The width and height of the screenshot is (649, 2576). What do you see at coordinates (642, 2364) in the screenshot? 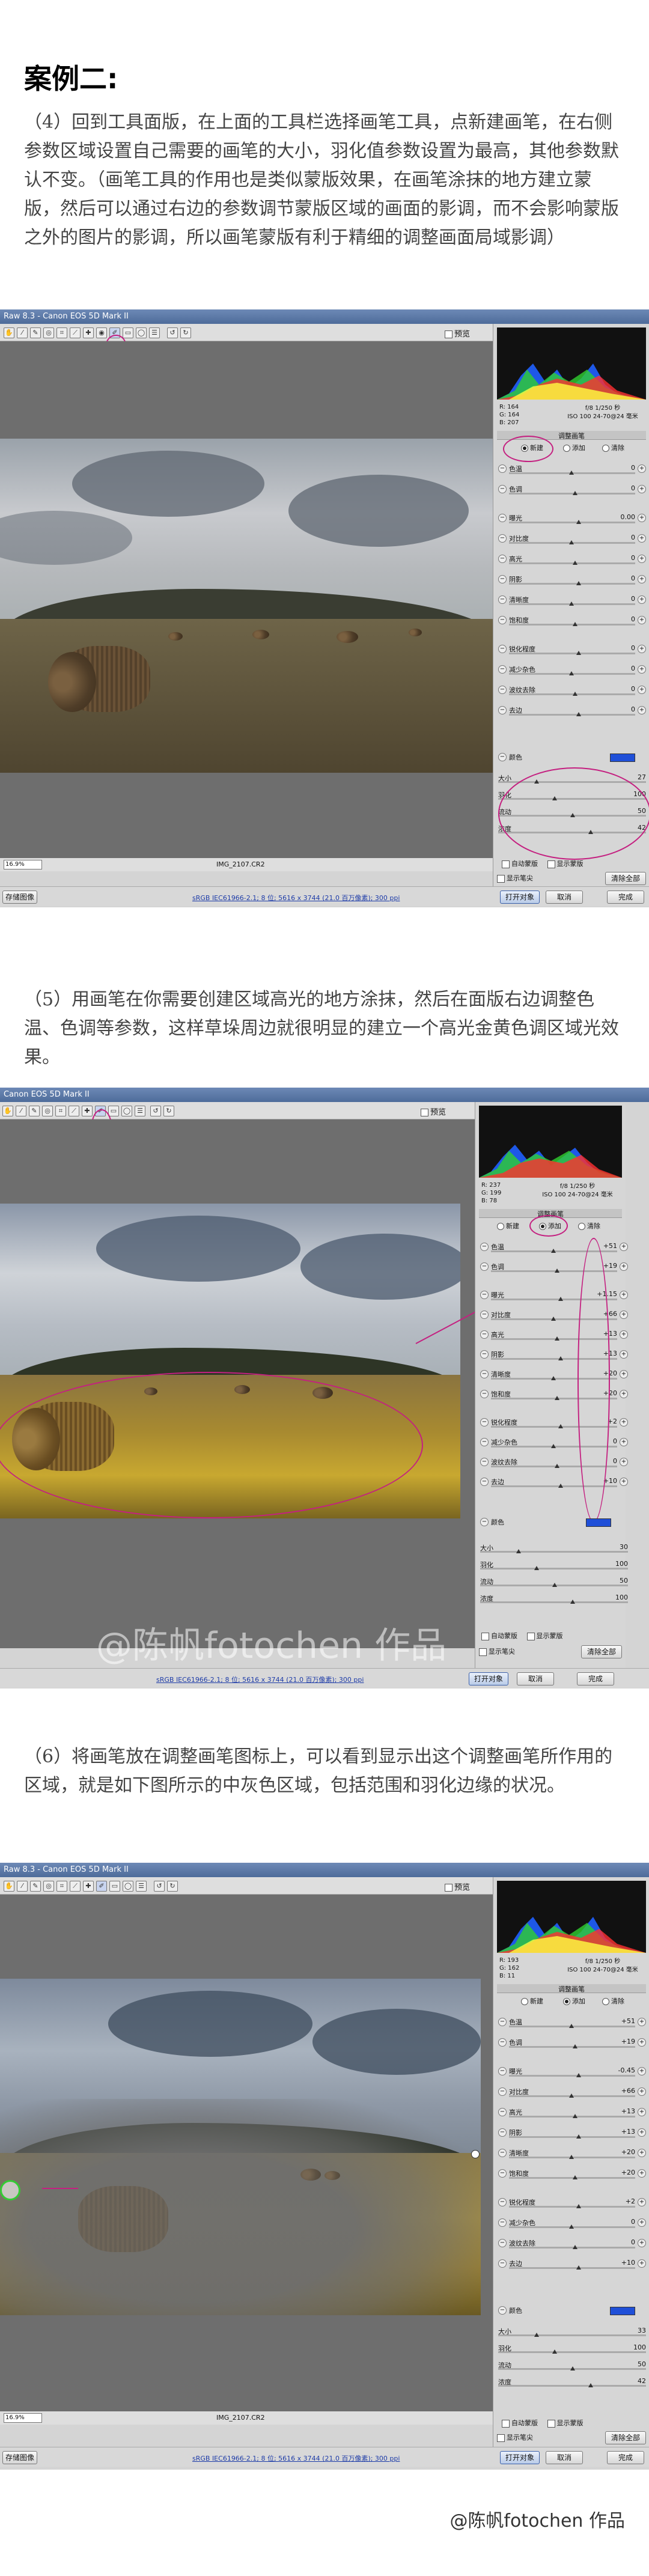
I see `brush-slider-value: 50` at bounding box center [642, 2364].